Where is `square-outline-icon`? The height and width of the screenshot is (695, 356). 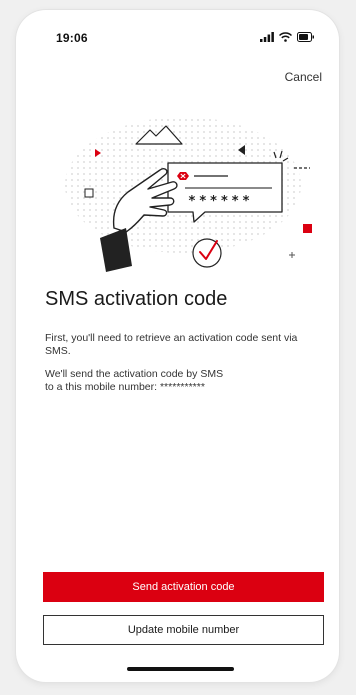
square-outline-icon is located at coordinates (89, 193).